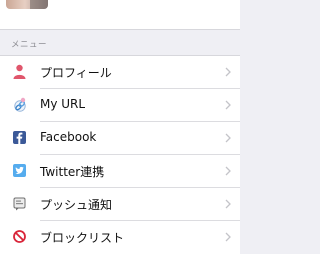 The height and width of the screenshot is (254, 320). I want to click on person-icon, so click(19, 71).